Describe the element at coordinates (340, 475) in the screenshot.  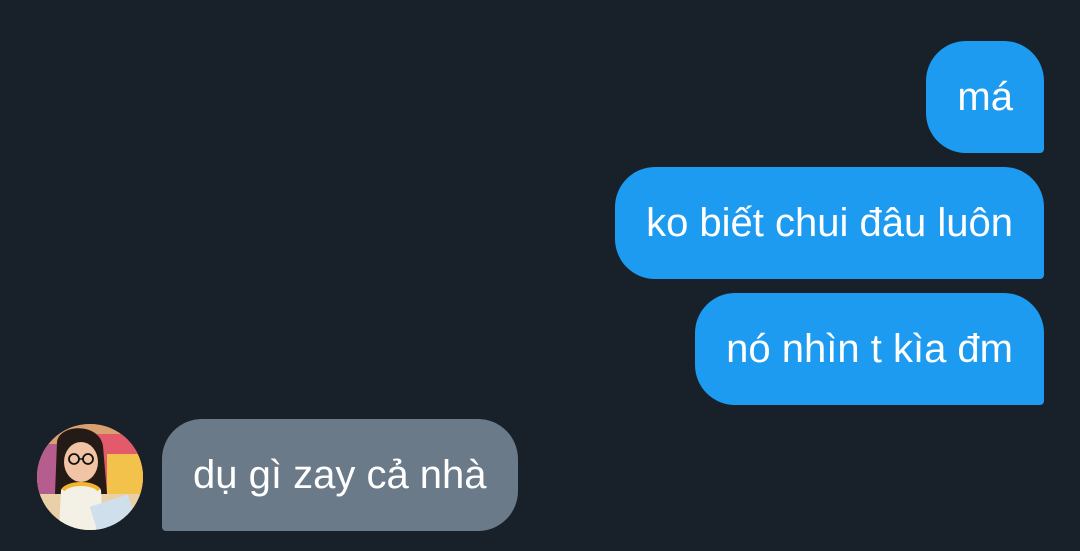
I see `message-bubble-incoming: dụ gì zay cả nhà` at that location.